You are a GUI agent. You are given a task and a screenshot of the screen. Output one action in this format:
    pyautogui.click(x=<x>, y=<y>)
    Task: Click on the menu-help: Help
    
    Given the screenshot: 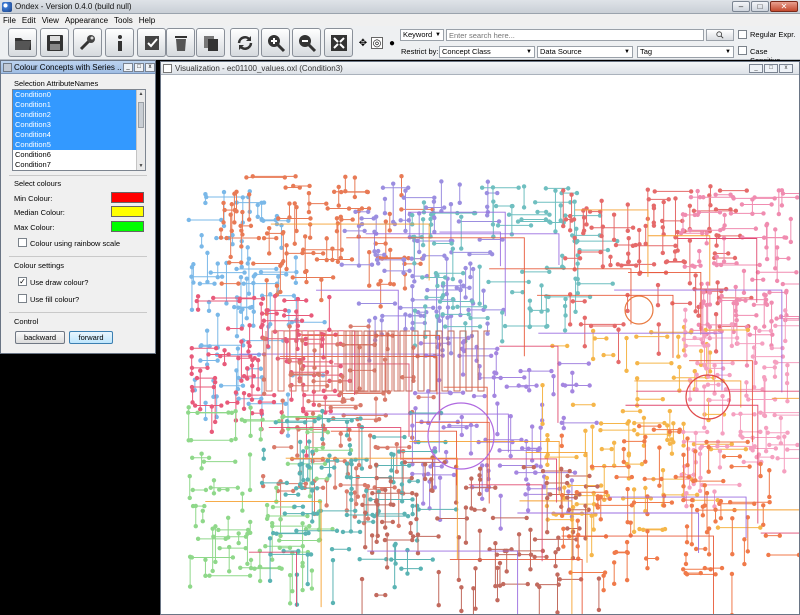 What is the action you would take?
    pyautogui.click(x=147, y=20)
    